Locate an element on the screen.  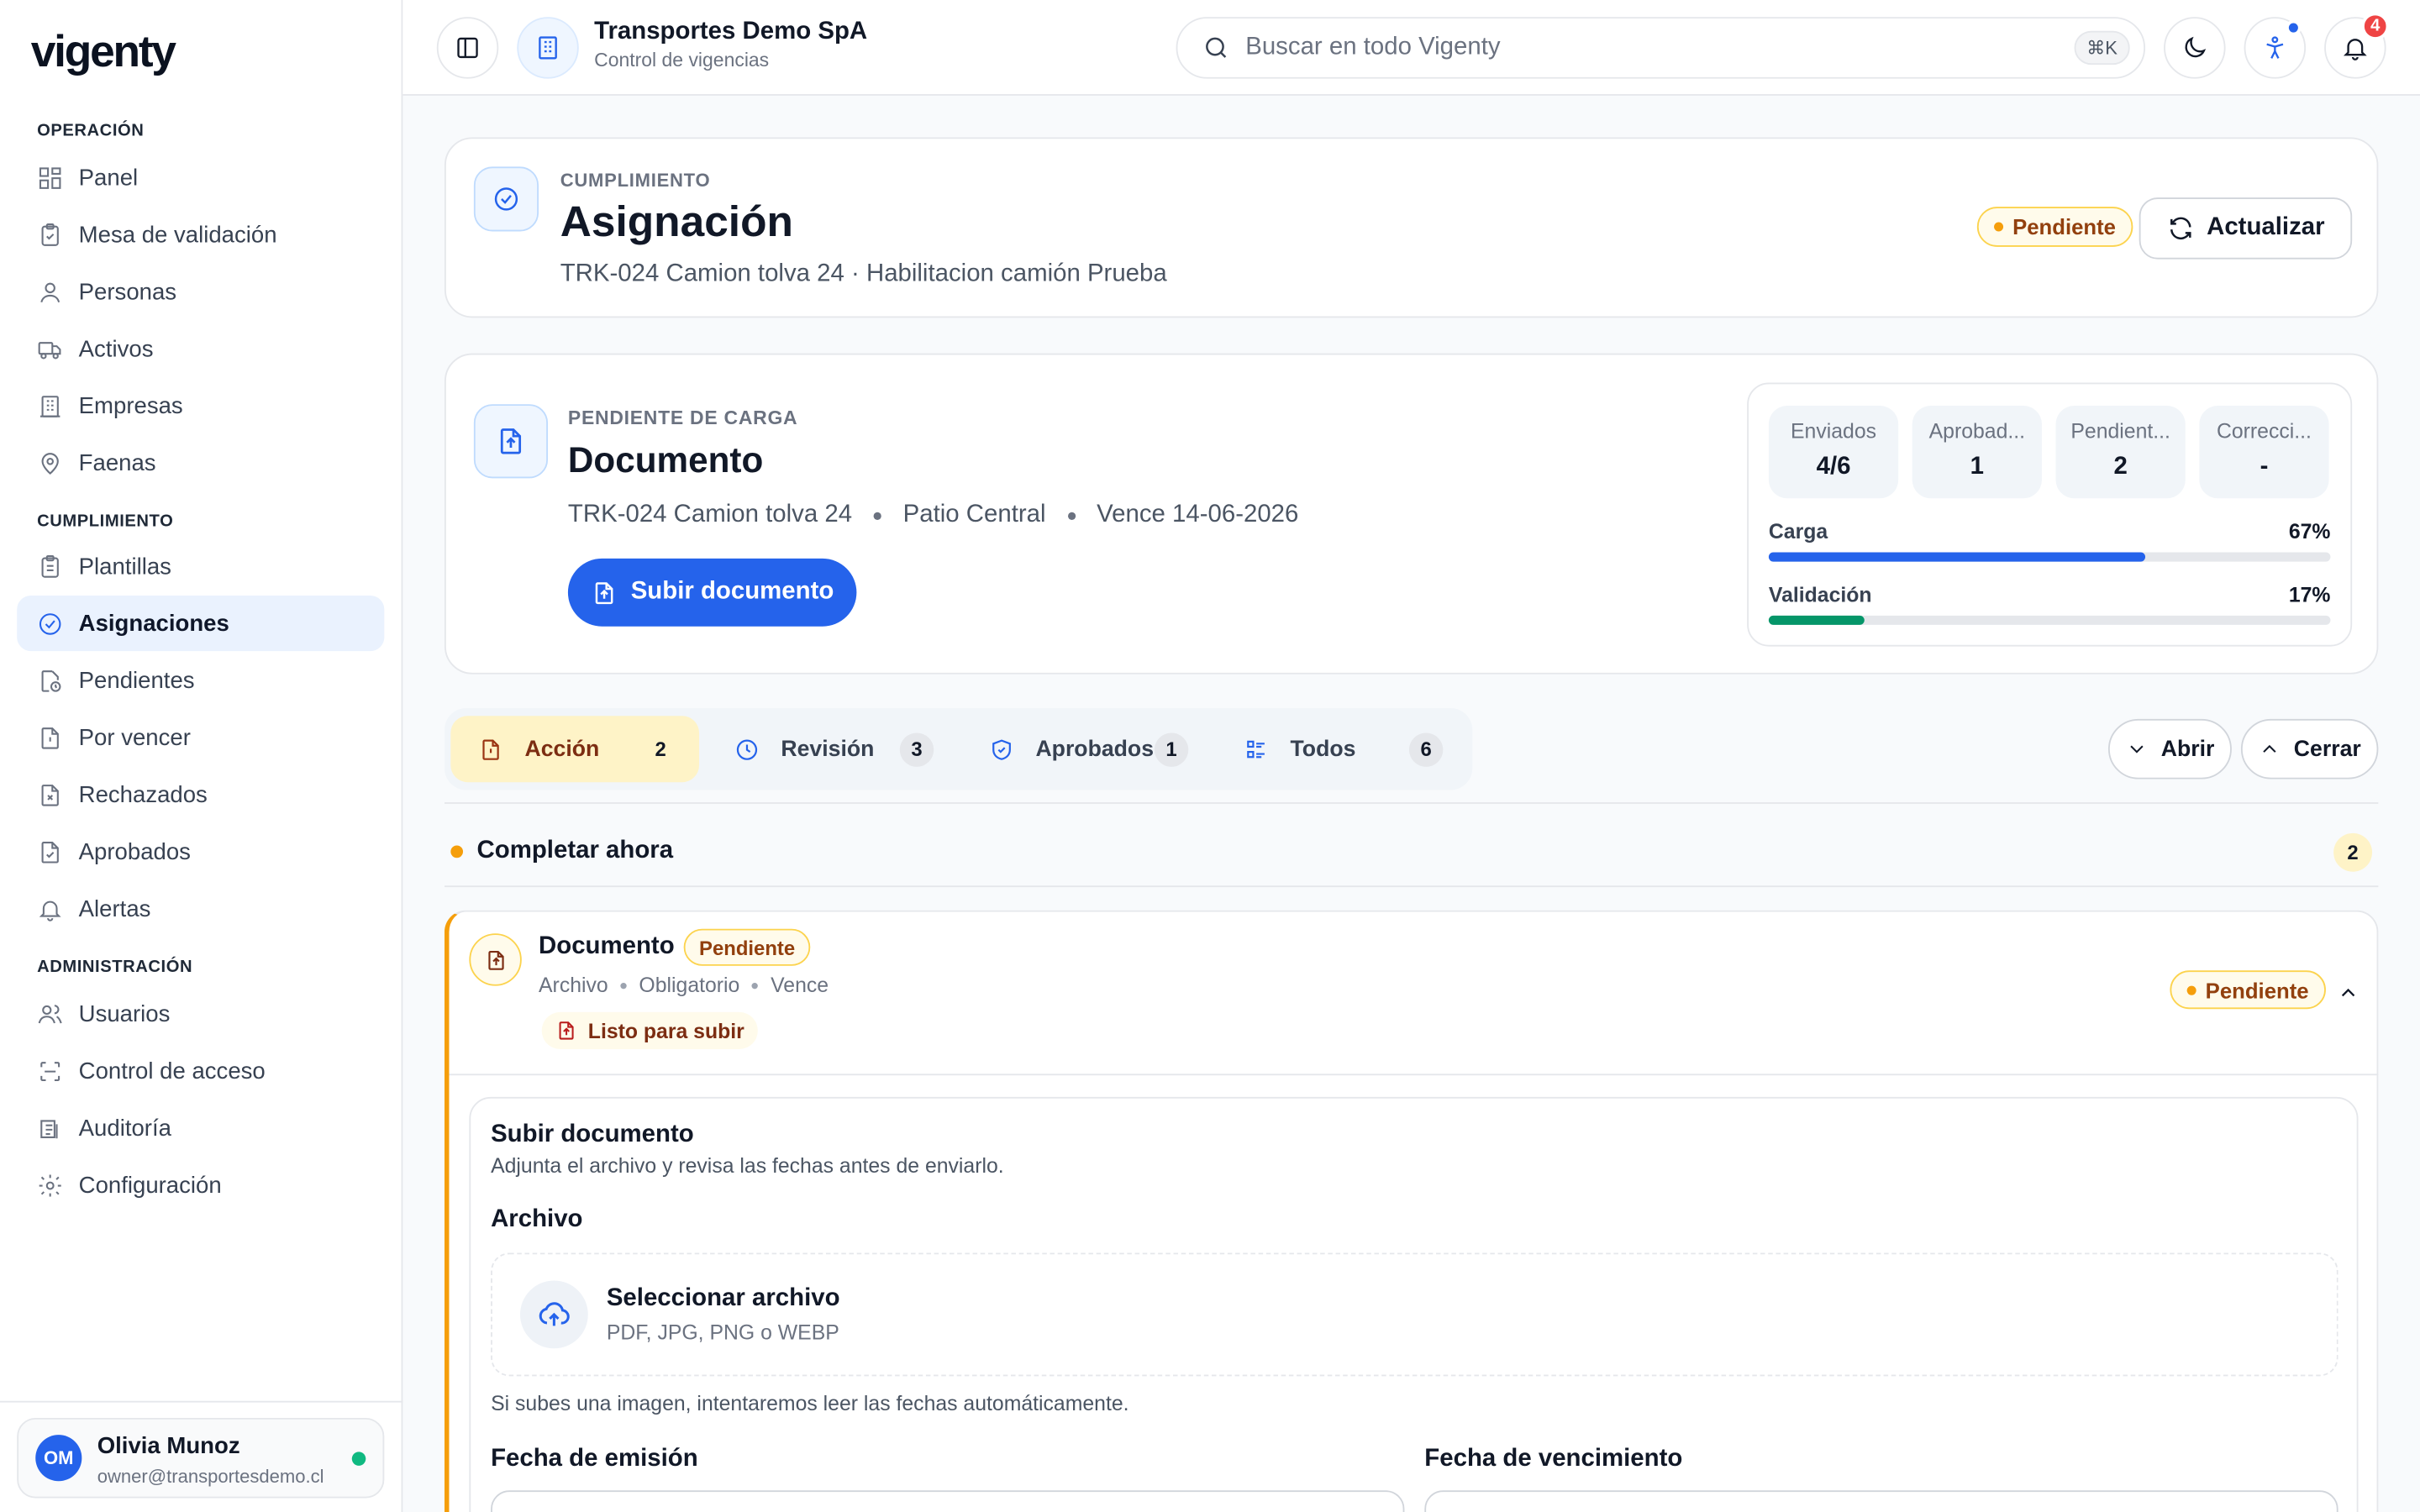
clock-icon is located at coordinates (747, 748).